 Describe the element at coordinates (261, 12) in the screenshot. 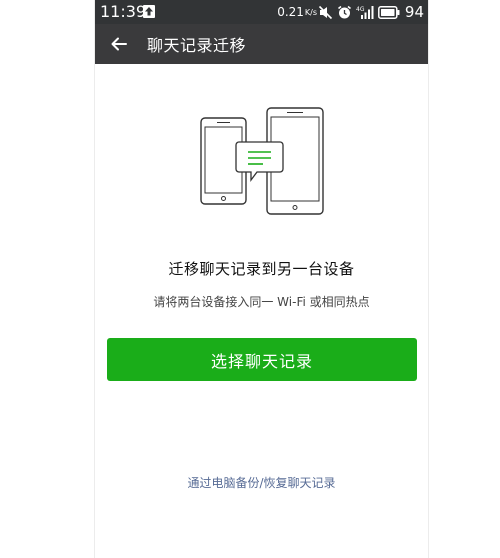

I see `status-bar: 11:39 0.21 K/s 4G 94` at that location.